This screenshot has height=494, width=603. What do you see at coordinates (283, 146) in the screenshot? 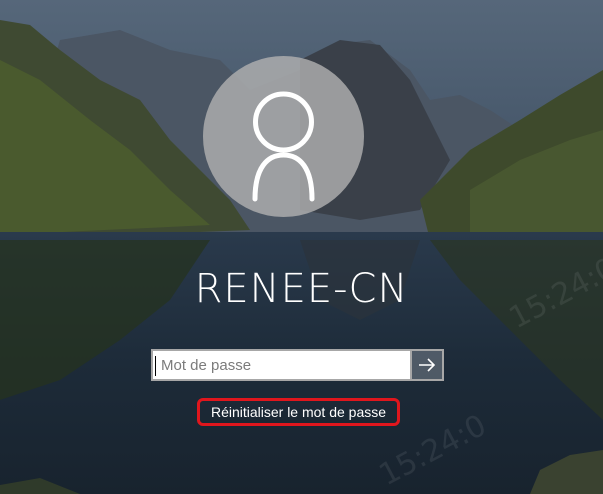
I see `user-silhouette-icon` at bounding box center [283, 146].